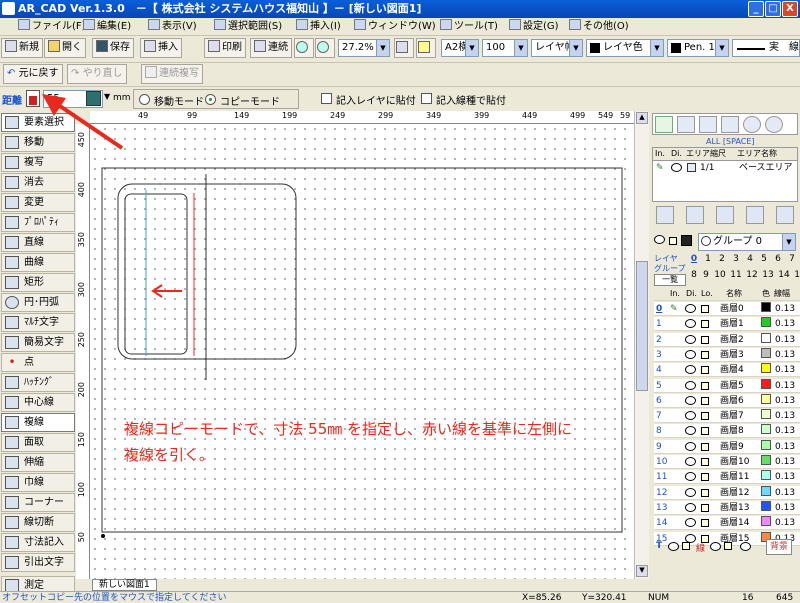 Image resolution: width=800 pixels, height=603 pixels. Describe the element at coordinates (779, 547) in the screenshot. I see `background-button: 背景` at that location.